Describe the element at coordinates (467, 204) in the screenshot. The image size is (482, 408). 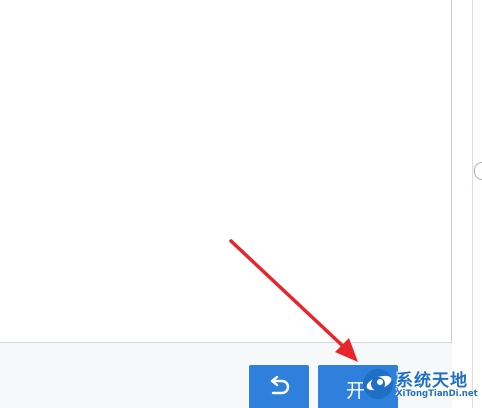
I see `right-side-strip` at that location.